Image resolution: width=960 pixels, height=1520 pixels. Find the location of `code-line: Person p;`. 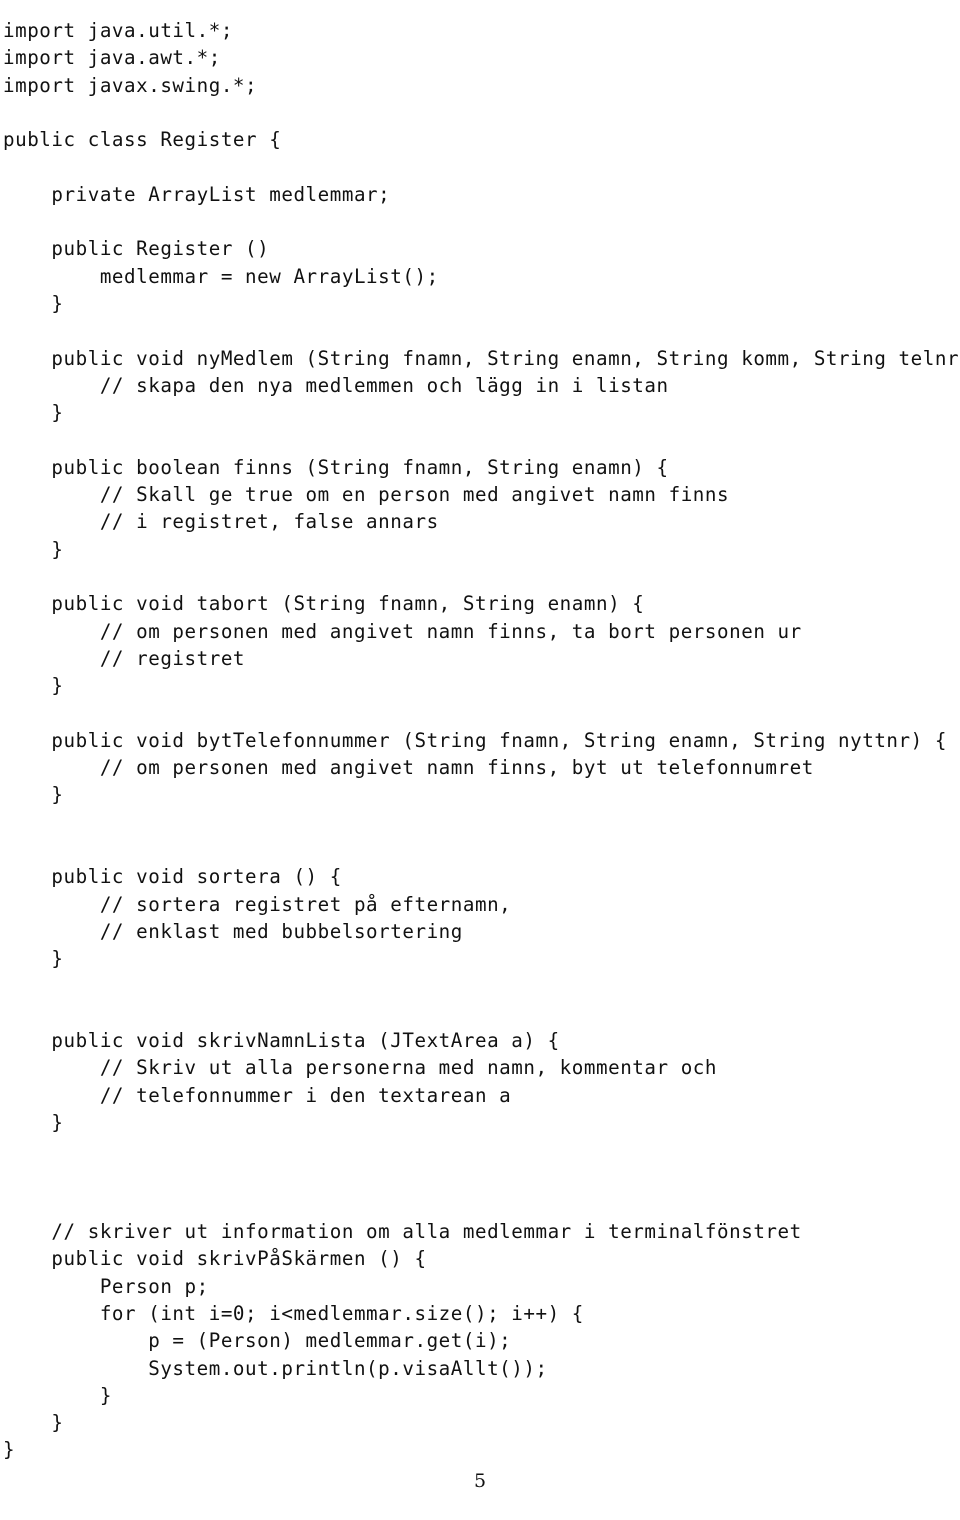

code-line: Person p; is located at coordinates (106, 1286).